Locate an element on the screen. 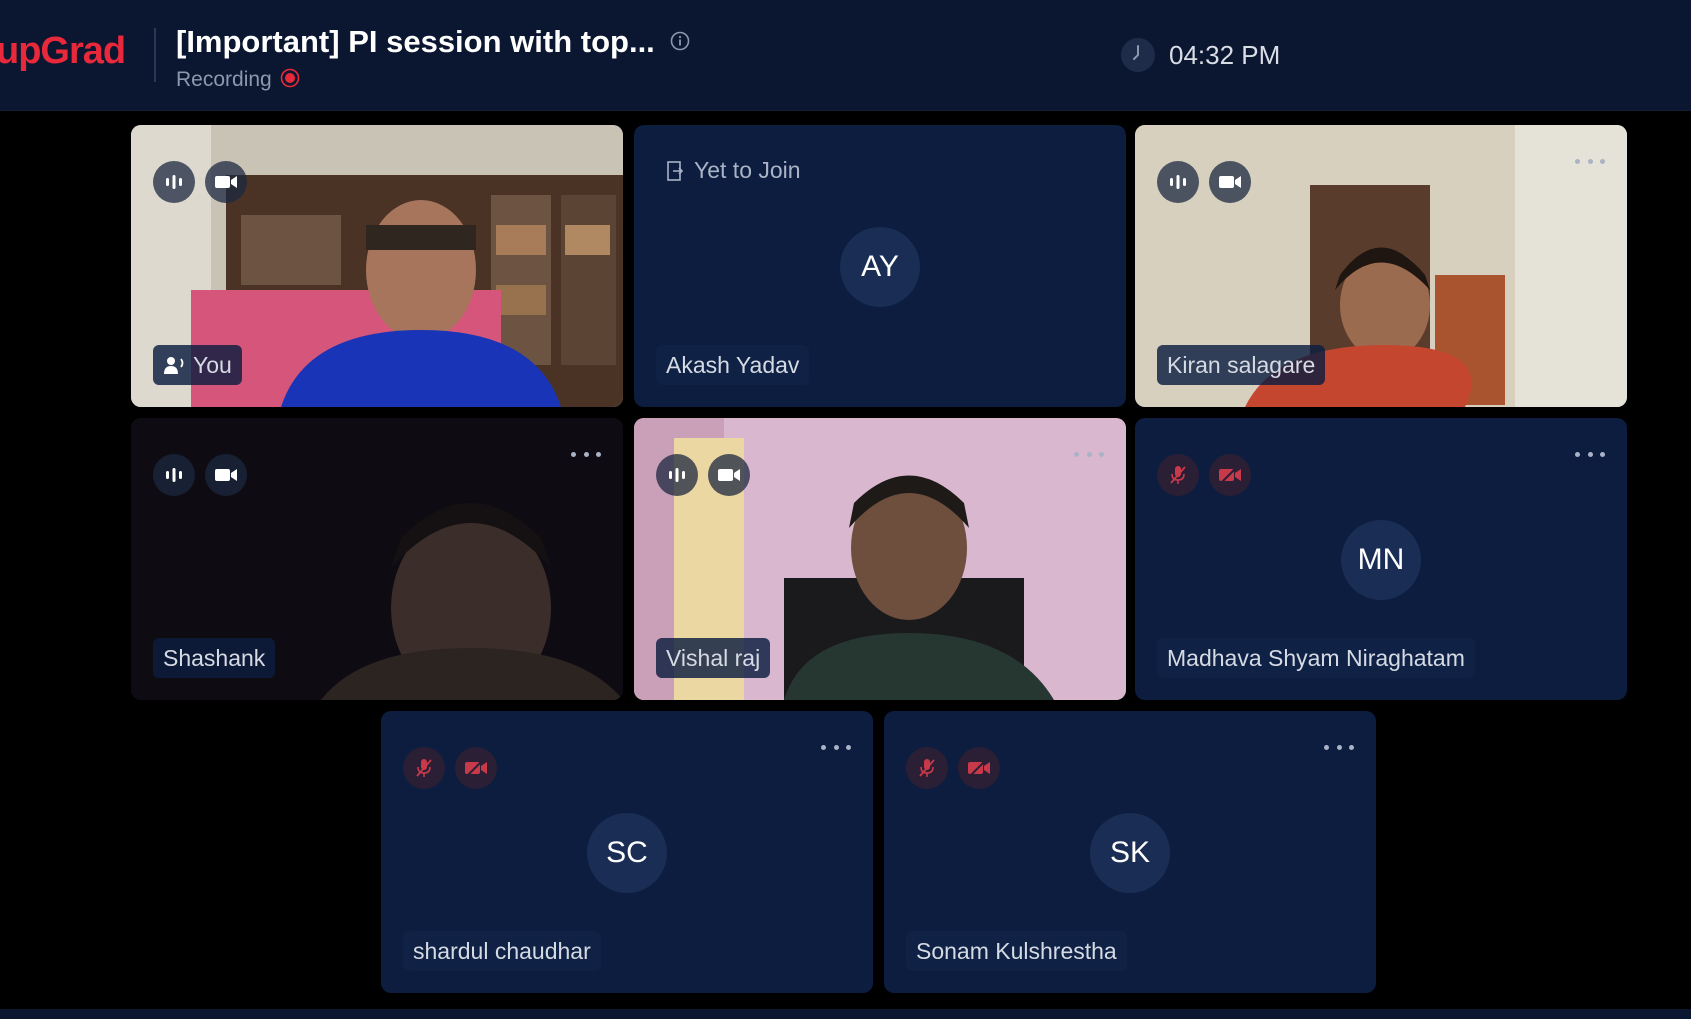 The image size is (1691, 1019). bottom-bar is located at coordinates (845, 1014).